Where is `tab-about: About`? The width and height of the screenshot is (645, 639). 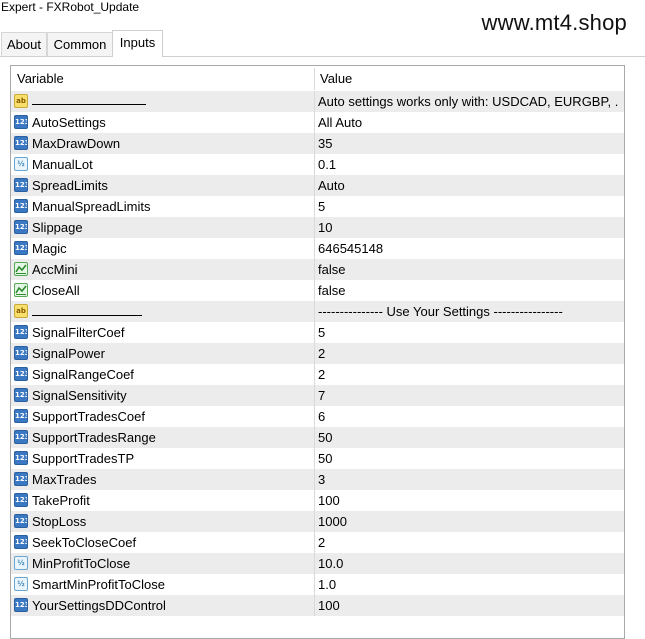 tab-about: About is located at coordinates (24, 44).